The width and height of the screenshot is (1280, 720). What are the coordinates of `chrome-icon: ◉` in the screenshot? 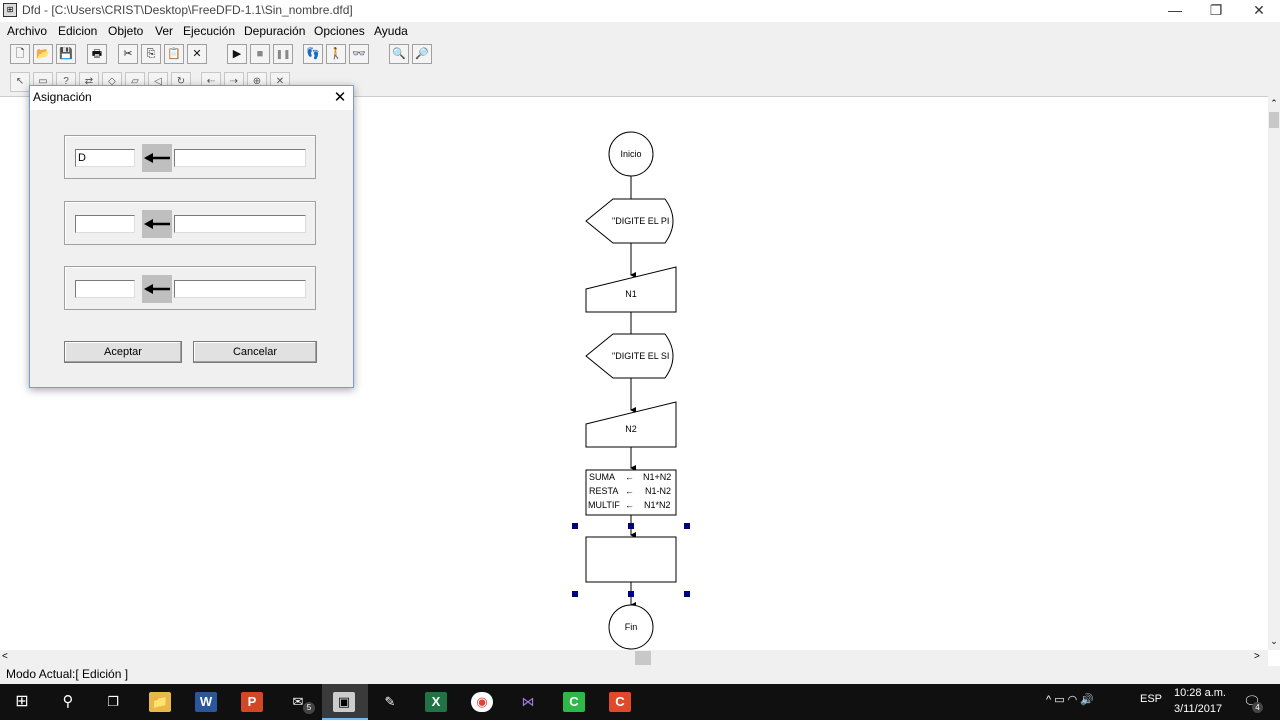 It's located at (482, 702).